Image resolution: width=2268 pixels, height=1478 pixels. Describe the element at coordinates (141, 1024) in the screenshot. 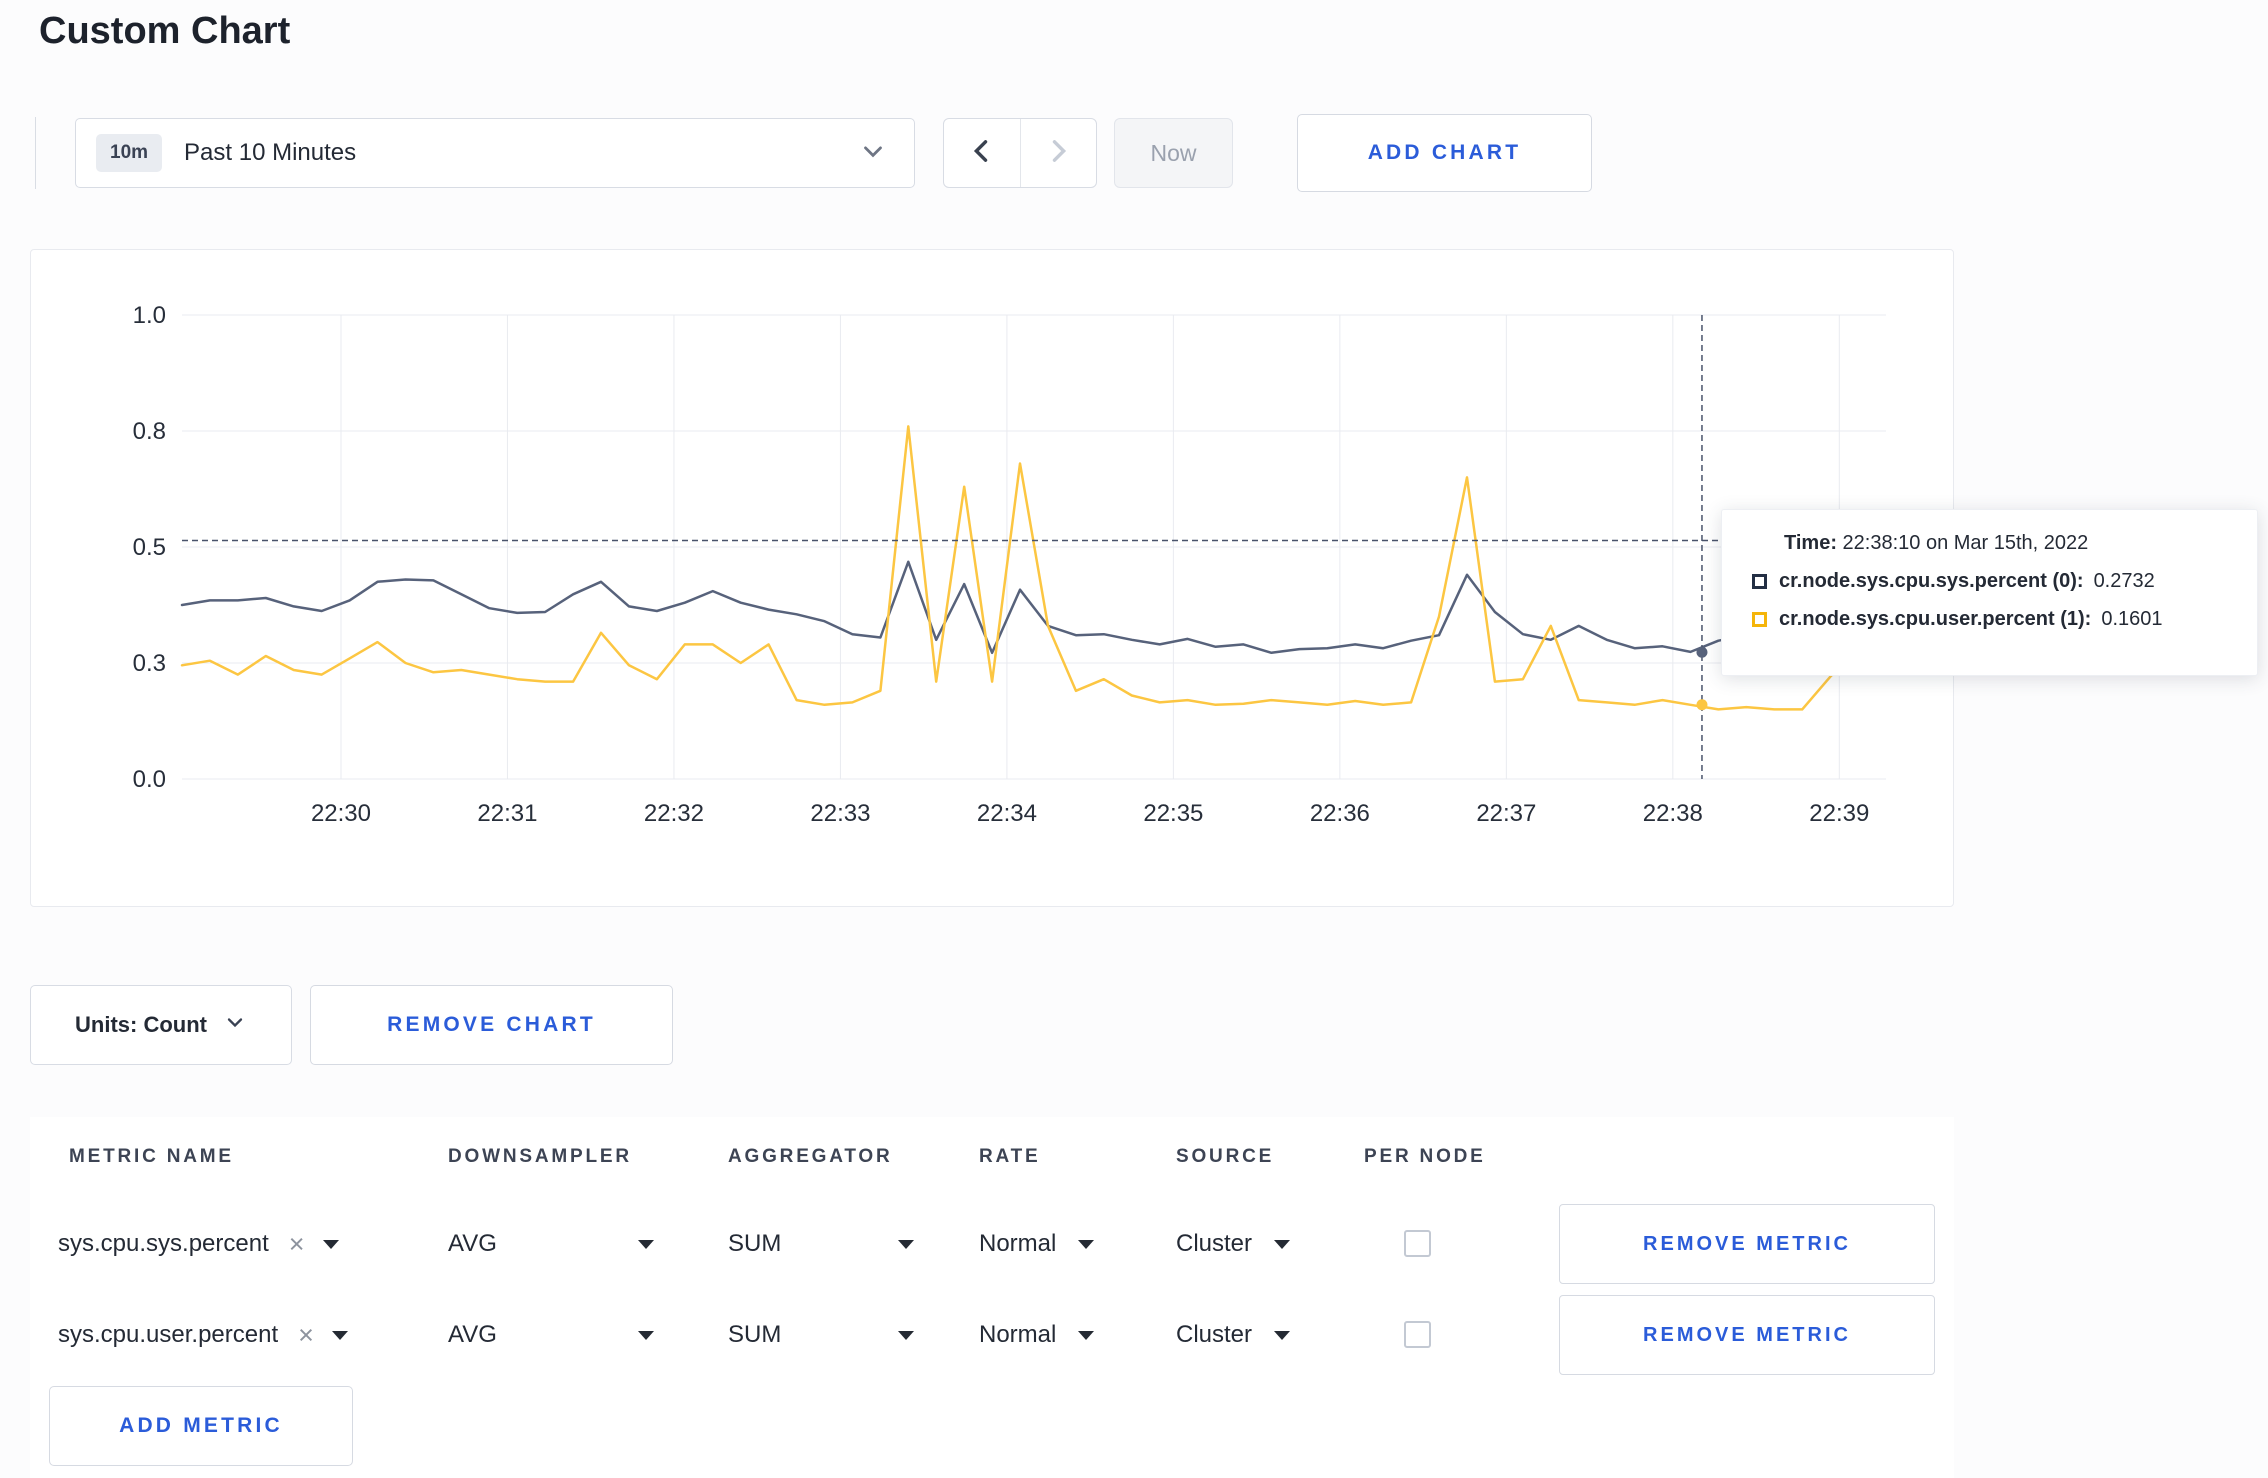

I see `units-label: Units: Count` at that location.